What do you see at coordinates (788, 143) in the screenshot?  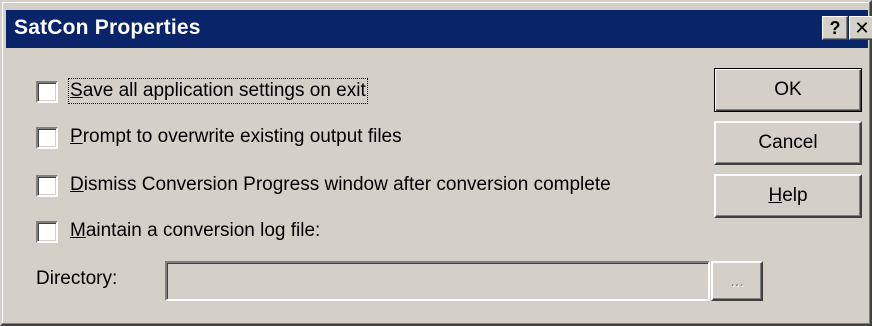 I see `cancel-button: Cancel` at bounding box center [788, 143].